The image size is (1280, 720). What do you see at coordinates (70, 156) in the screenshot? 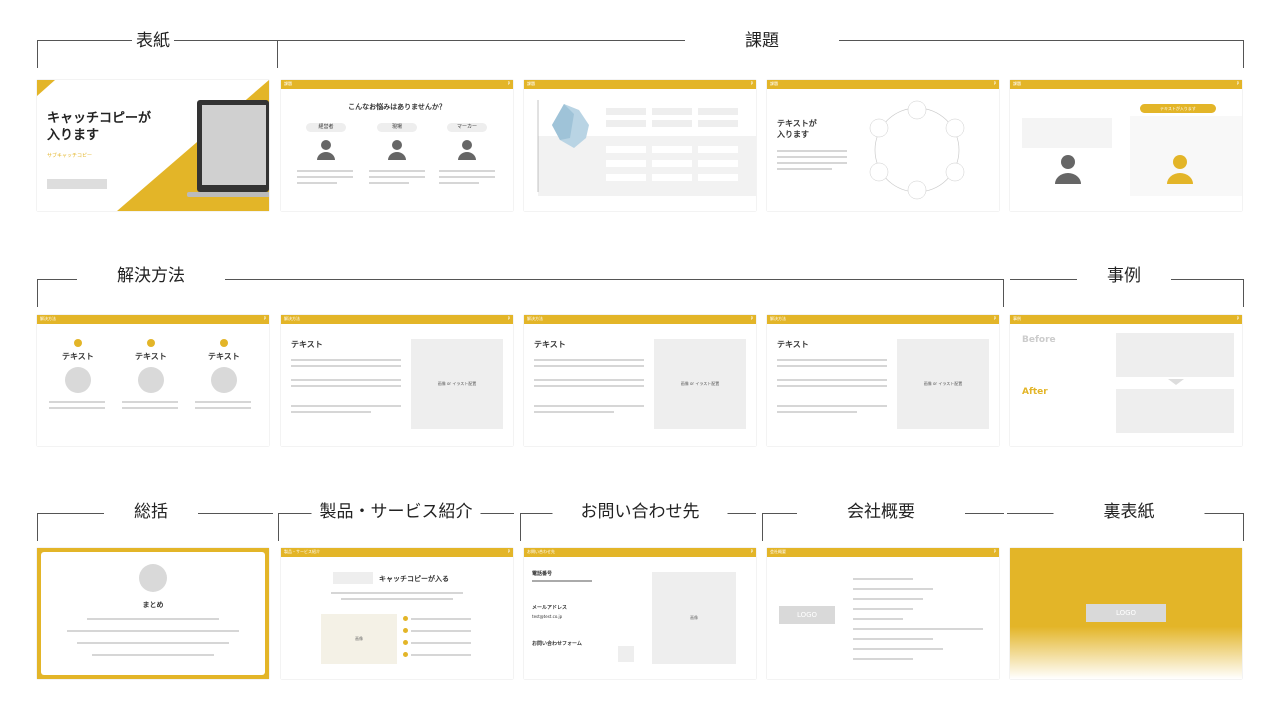
I see `cover-subcopy: サブキャッチコピー` at bounding box center [70, 156].